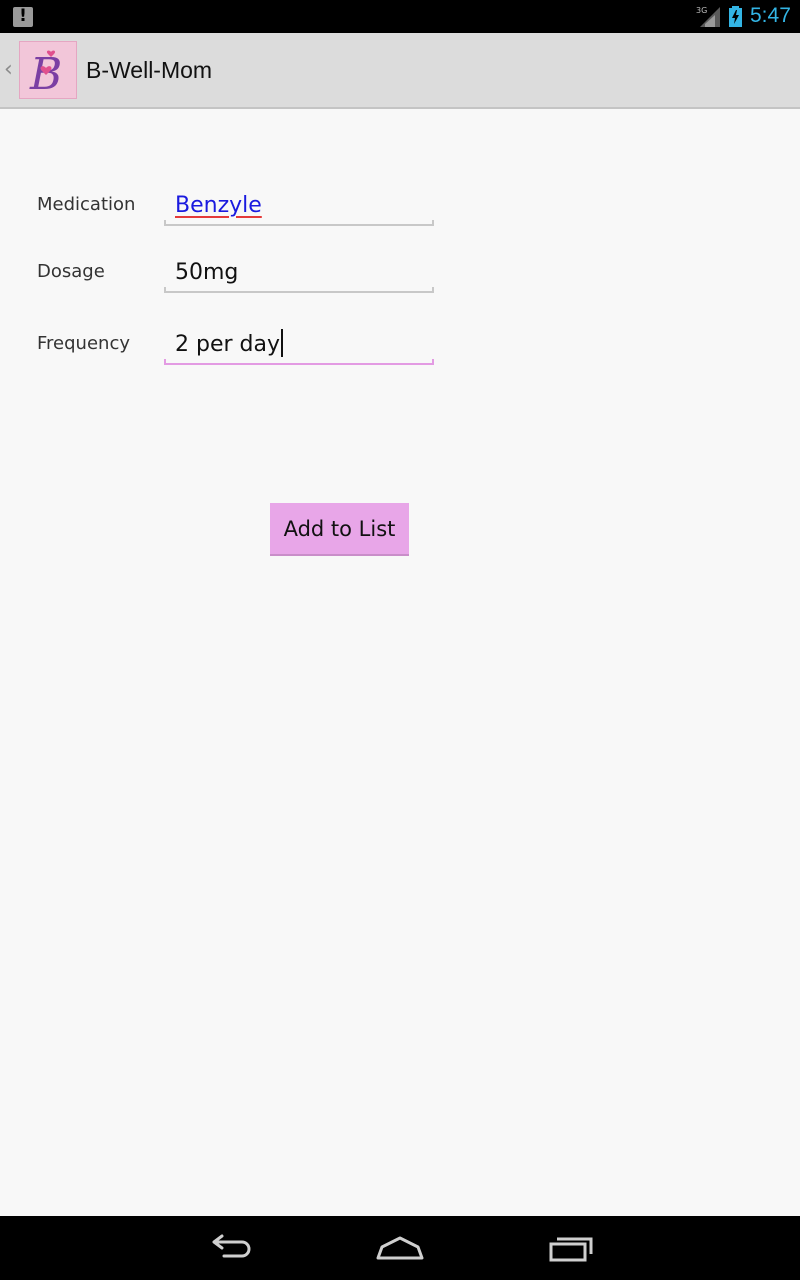 The width and height of the screenshot is (800, 1280). What do you see at coordinates (8, 69) in the screenshot?
I see `up-navigation-icon: ‹` at bounding box center [8, 69].